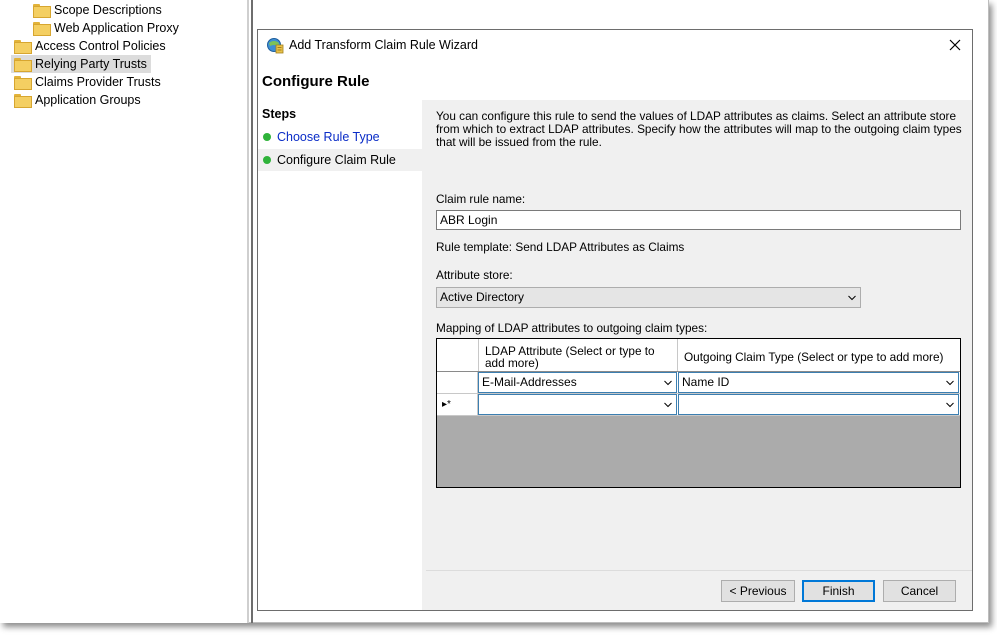  Describe the element at coordinates (474, 275) in the screenshot. I see `attribute-store-label: Attribute store:` at that location.